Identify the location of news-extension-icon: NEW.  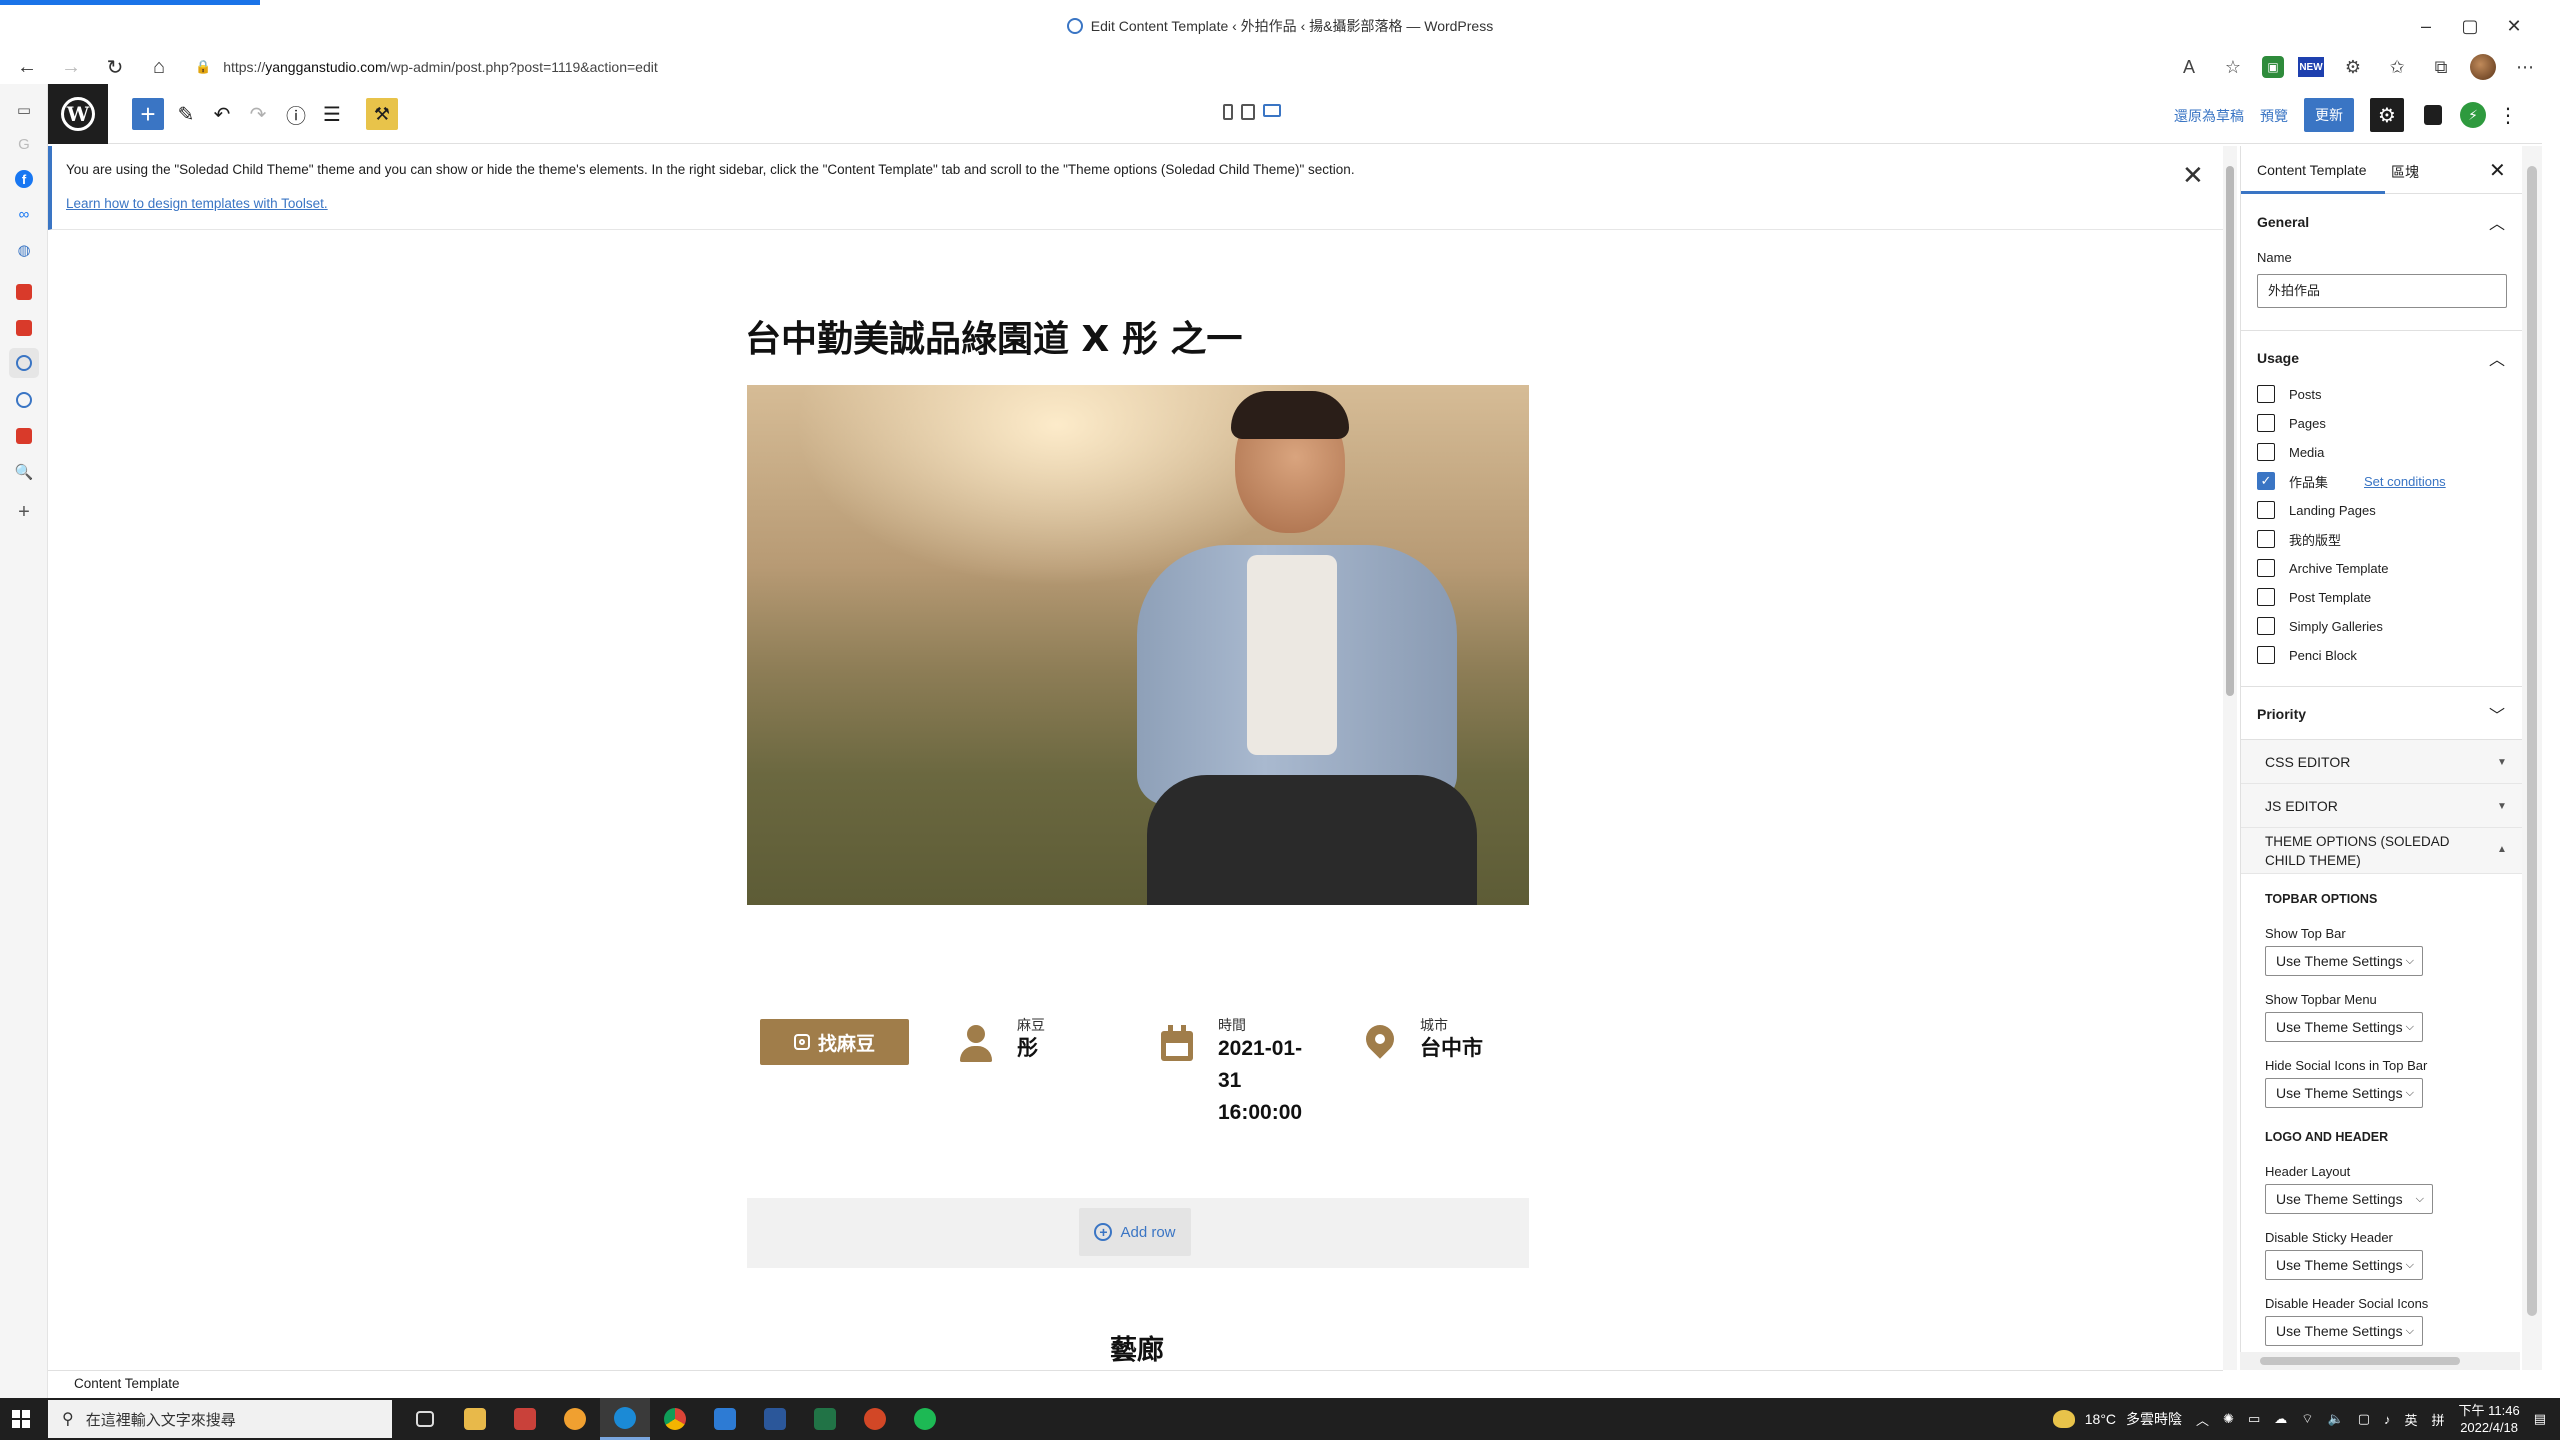
(2311, 67).